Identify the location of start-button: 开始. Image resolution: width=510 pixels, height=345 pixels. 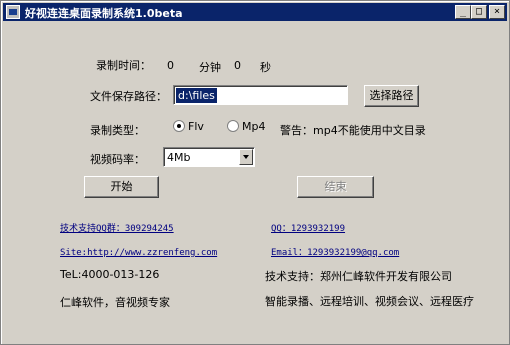
(121, 187).